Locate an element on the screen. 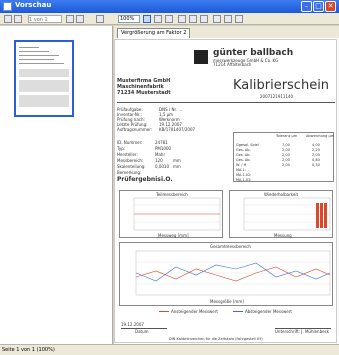  customer-line3: 71234 Musterstadt is located at coordinates (144, 93).